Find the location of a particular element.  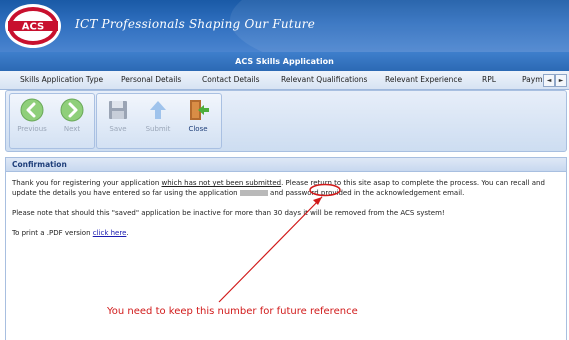

annotation-arrow is located at coordinates (270, 249).